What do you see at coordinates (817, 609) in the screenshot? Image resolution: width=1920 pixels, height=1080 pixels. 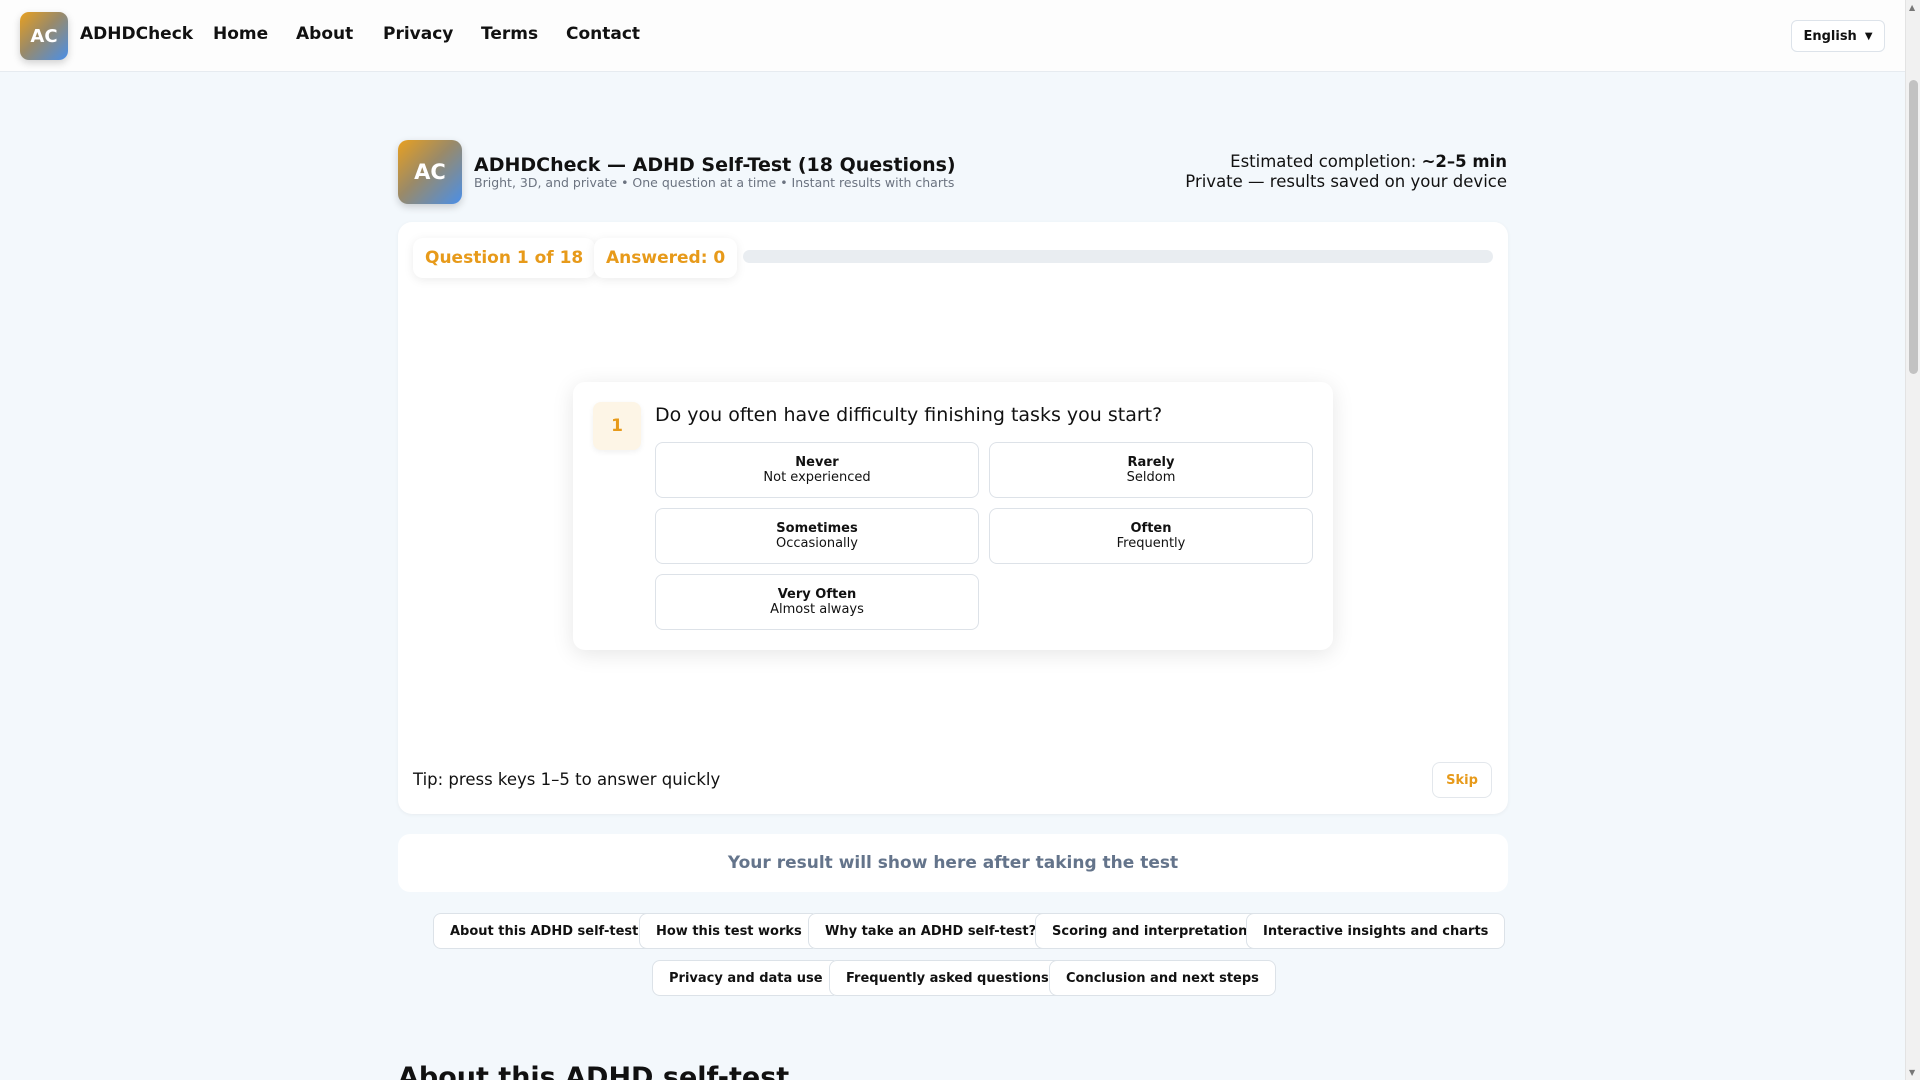 I see `option-description: Almost always` at bounding box center [817, 609].